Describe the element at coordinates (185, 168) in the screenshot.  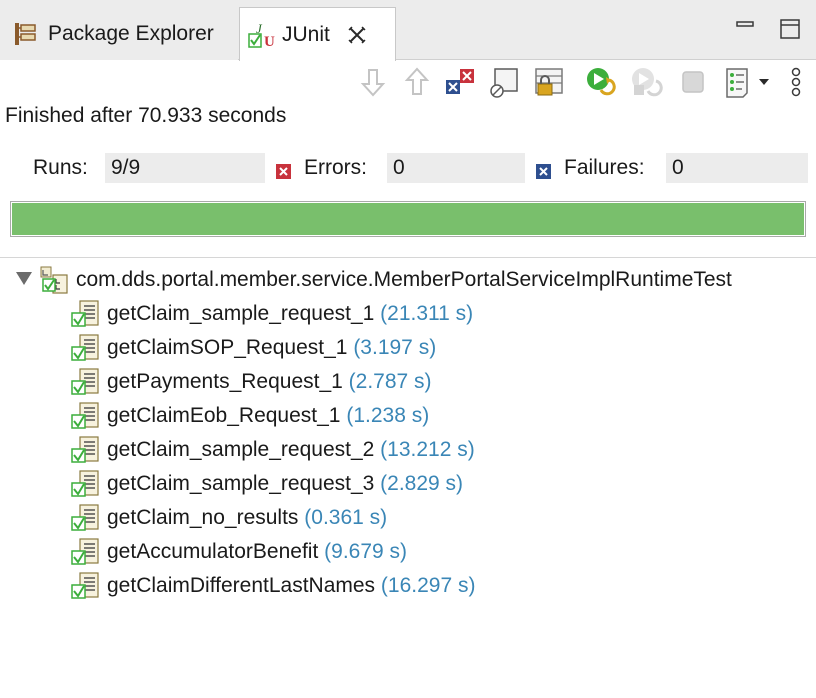
I see `runs-value: 9/9` at that location.